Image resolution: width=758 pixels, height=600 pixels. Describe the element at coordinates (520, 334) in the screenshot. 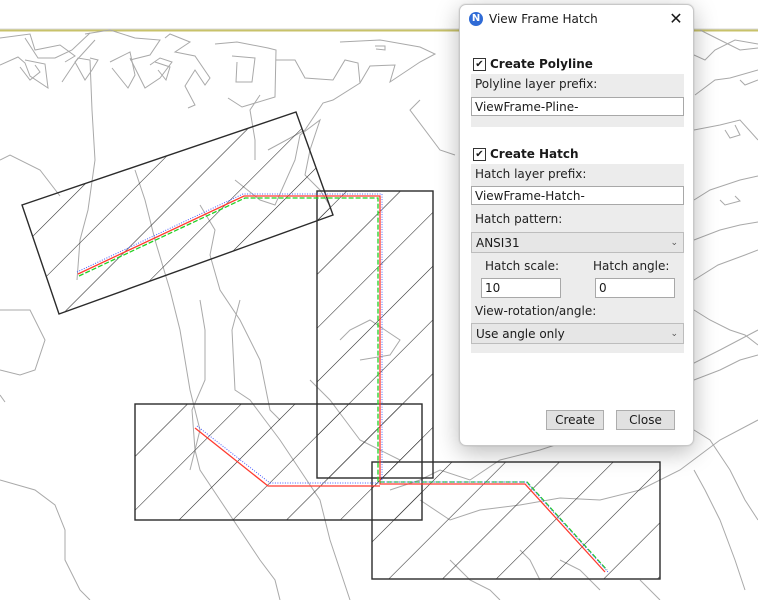

I see `view-rotation-value: Use angle only` at that location.